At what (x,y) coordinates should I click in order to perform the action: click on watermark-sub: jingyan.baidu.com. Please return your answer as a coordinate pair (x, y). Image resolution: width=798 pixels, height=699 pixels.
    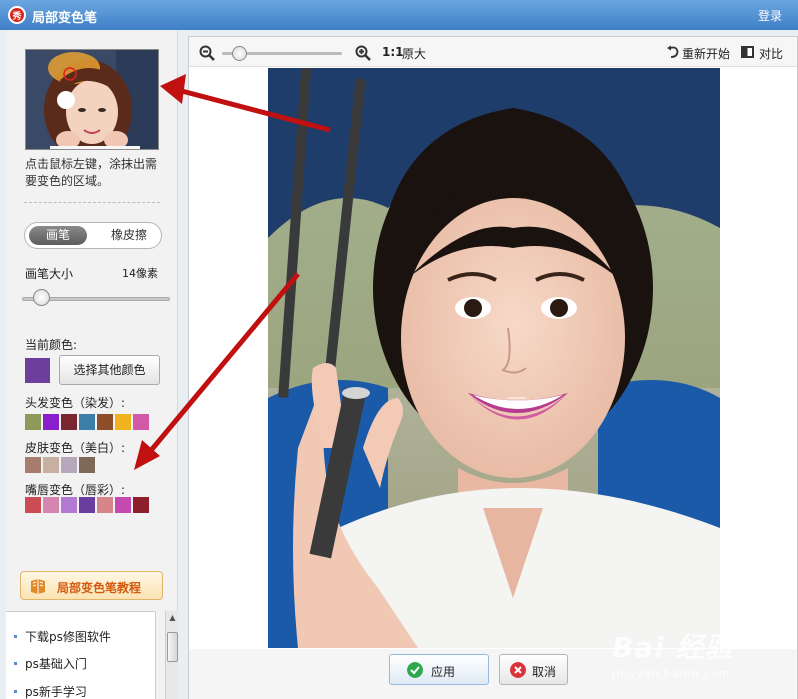
    Looking at the image, I should click on (671, 673).